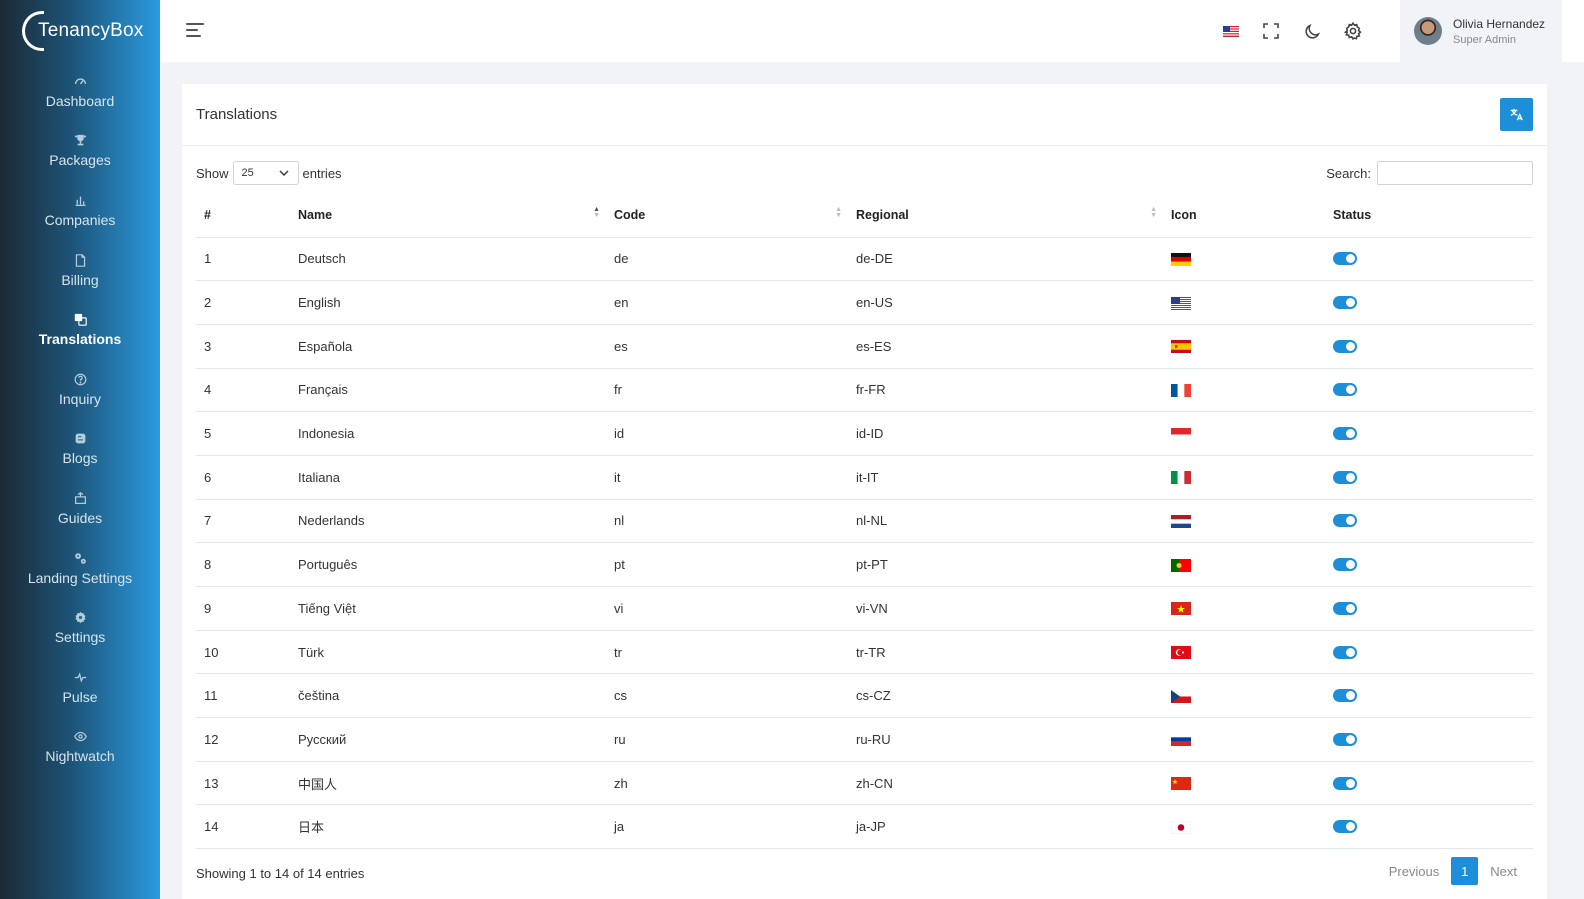 This screenshot has height=899, width=1584. Describe the element at coordinates (80, 330) in the screenshot. I see `sidebar-item-translations: Translations` at that location.